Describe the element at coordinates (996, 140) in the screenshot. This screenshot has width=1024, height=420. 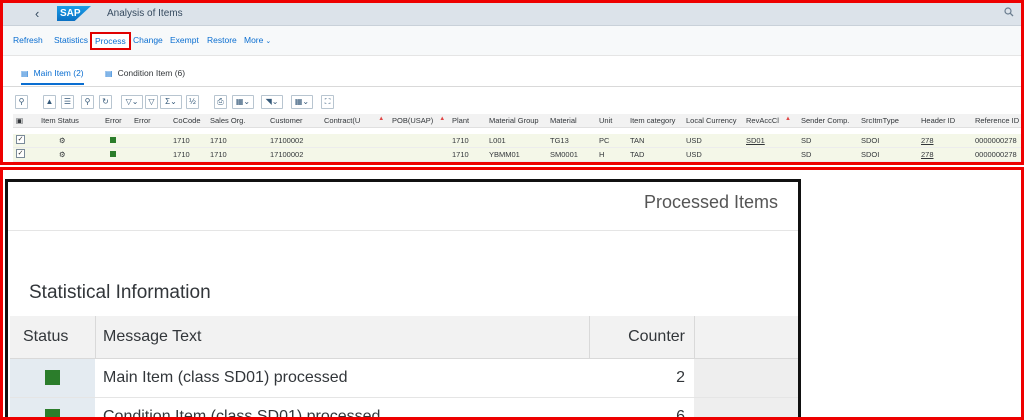
I see `cell-reference-id: 0000000278` at that location.